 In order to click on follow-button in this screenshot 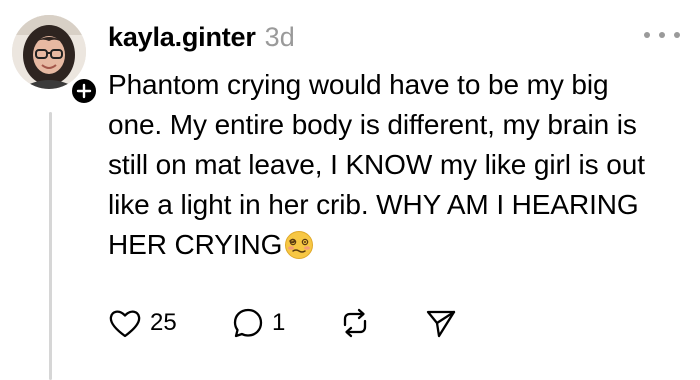, I will do `click(84, 91)`.